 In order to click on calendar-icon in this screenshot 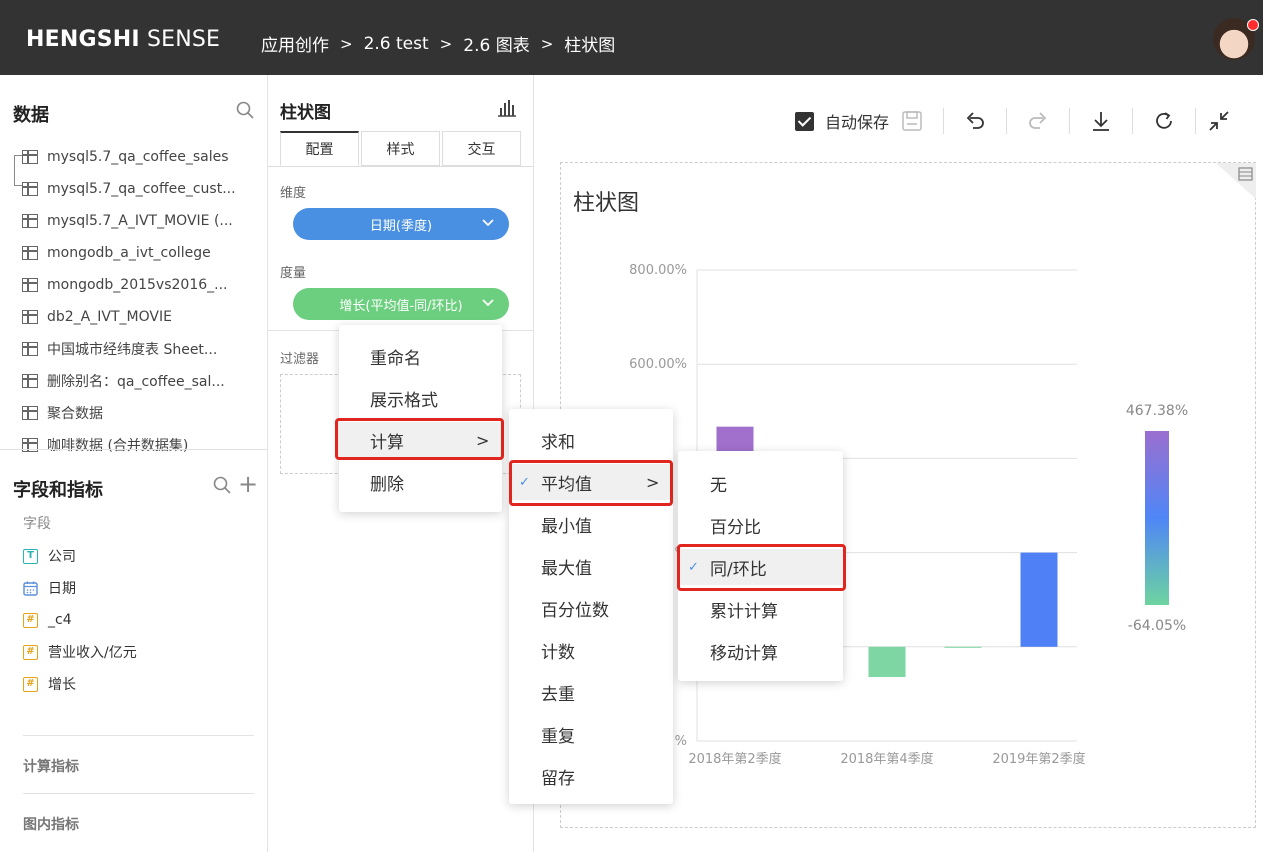, I will do `click(30, 588)`.